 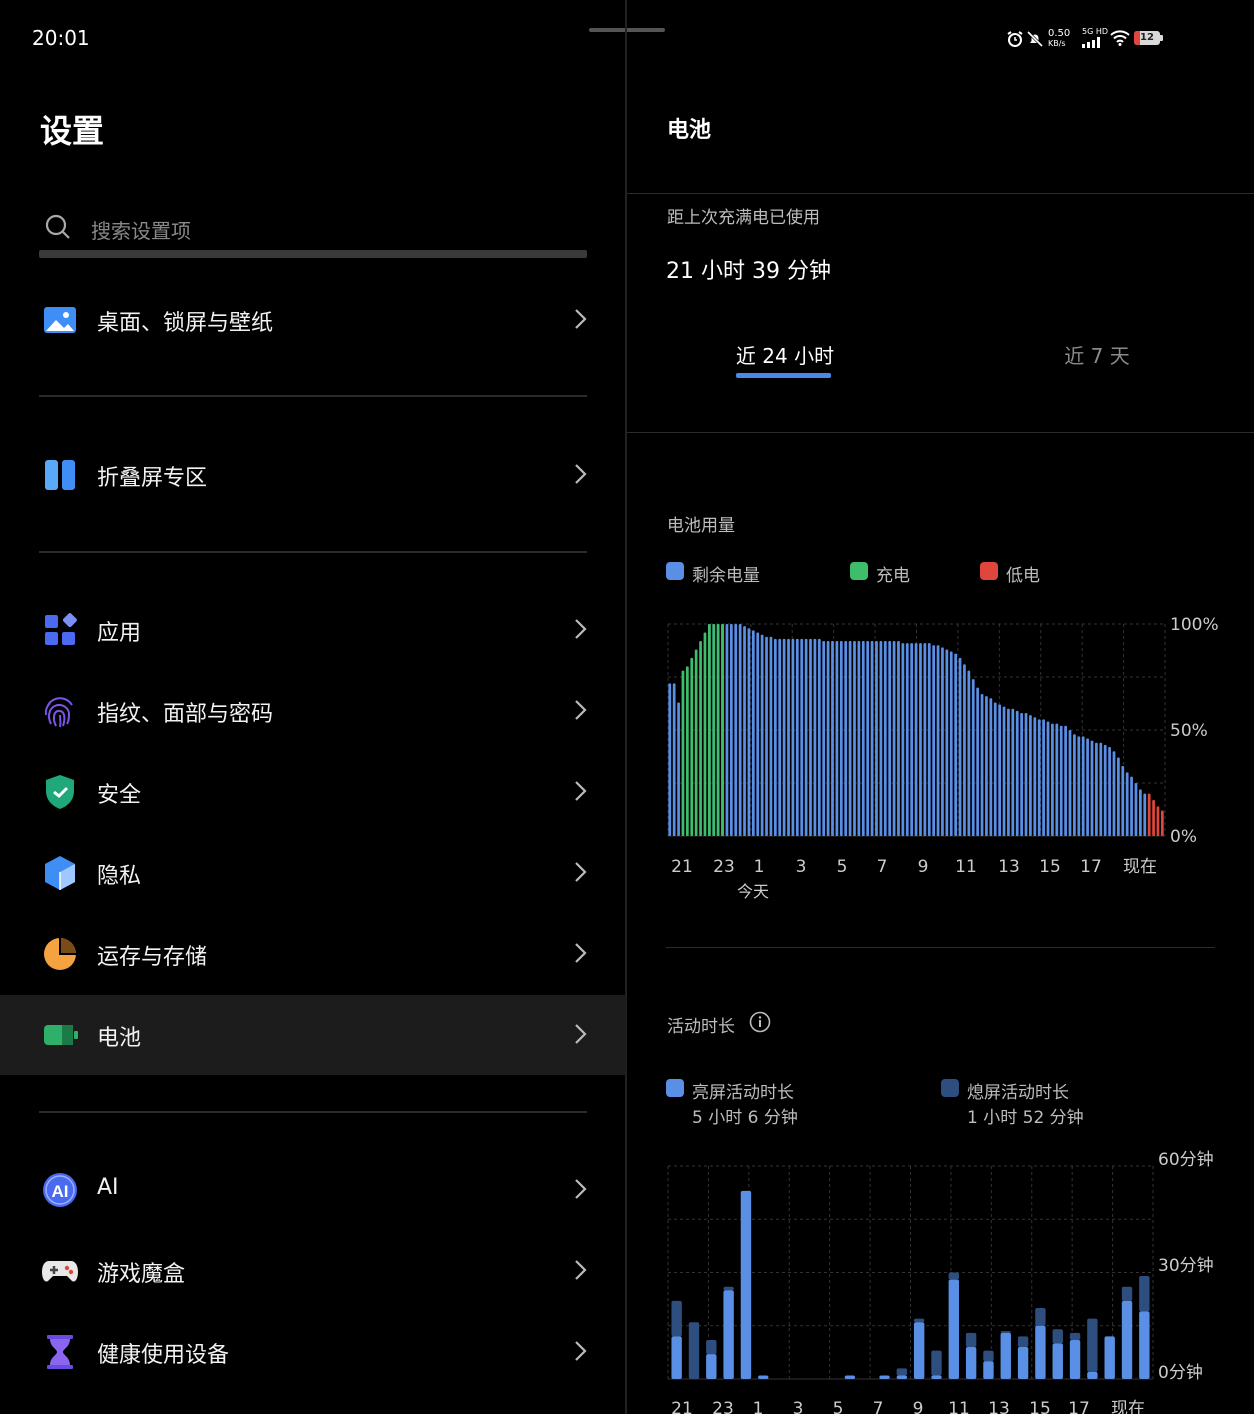 What do you see at coordinates (313, 475) in the screenshot?
I see `settings-item-foldable: 折叠屏专区` at bounding box center [313, 475].